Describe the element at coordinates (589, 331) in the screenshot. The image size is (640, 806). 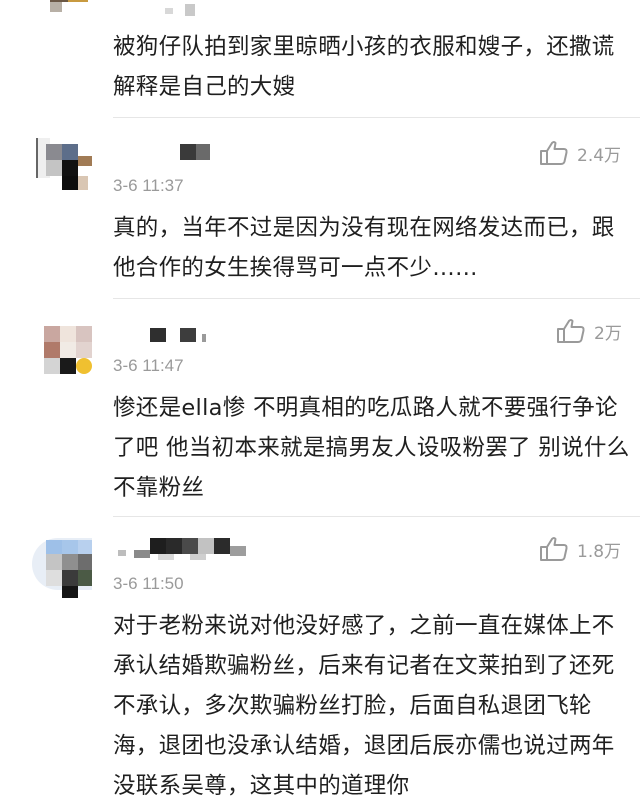
I see `like-button: 2万` at that location.